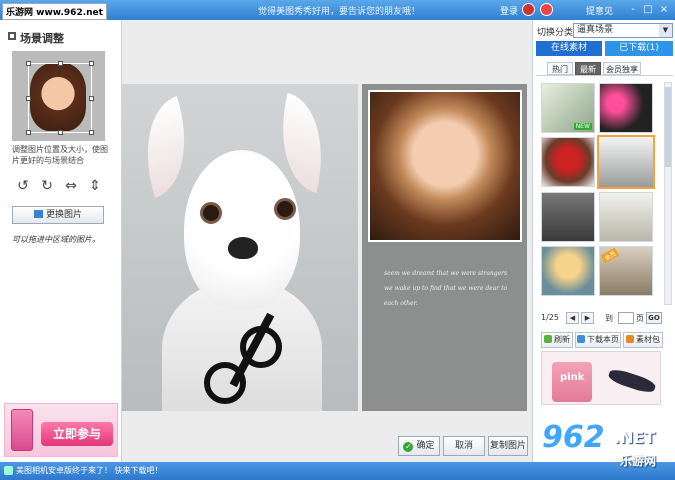 The width and height of the screenshot is (675, 480). I want to click on dog-nose, so click(243, 248).